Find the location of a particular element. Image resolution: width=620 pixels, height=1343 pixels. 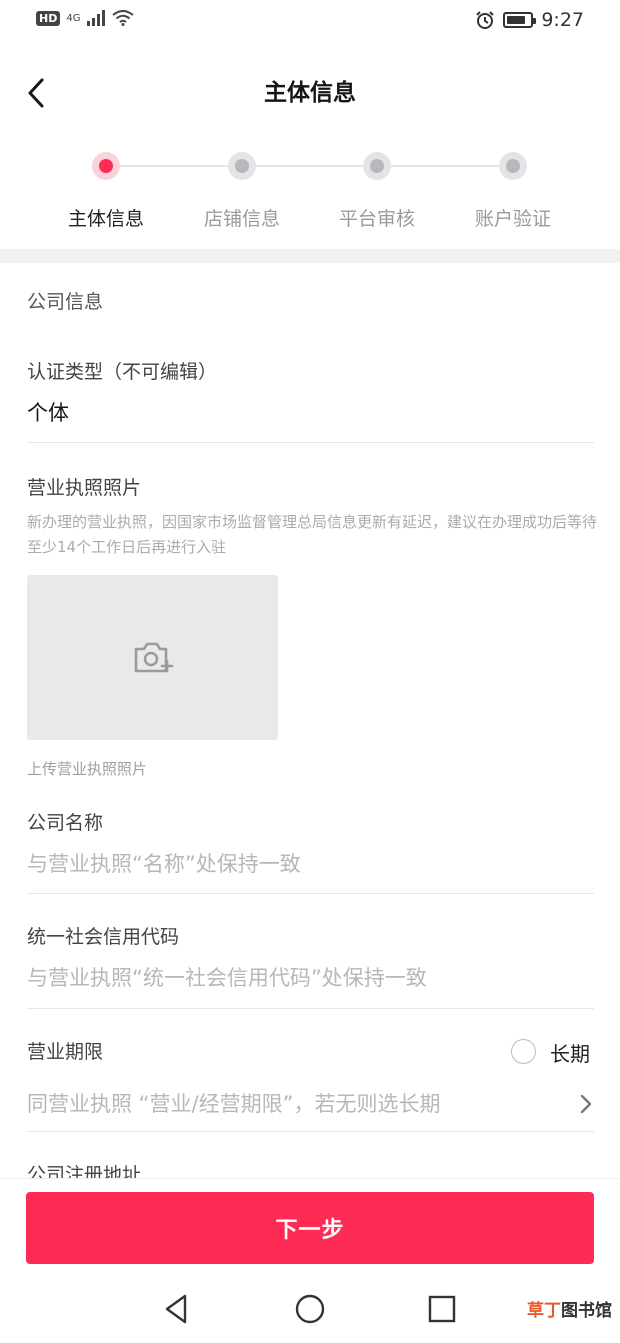

step-label-2: 店铺信息 is located at coordinates (242, 217).